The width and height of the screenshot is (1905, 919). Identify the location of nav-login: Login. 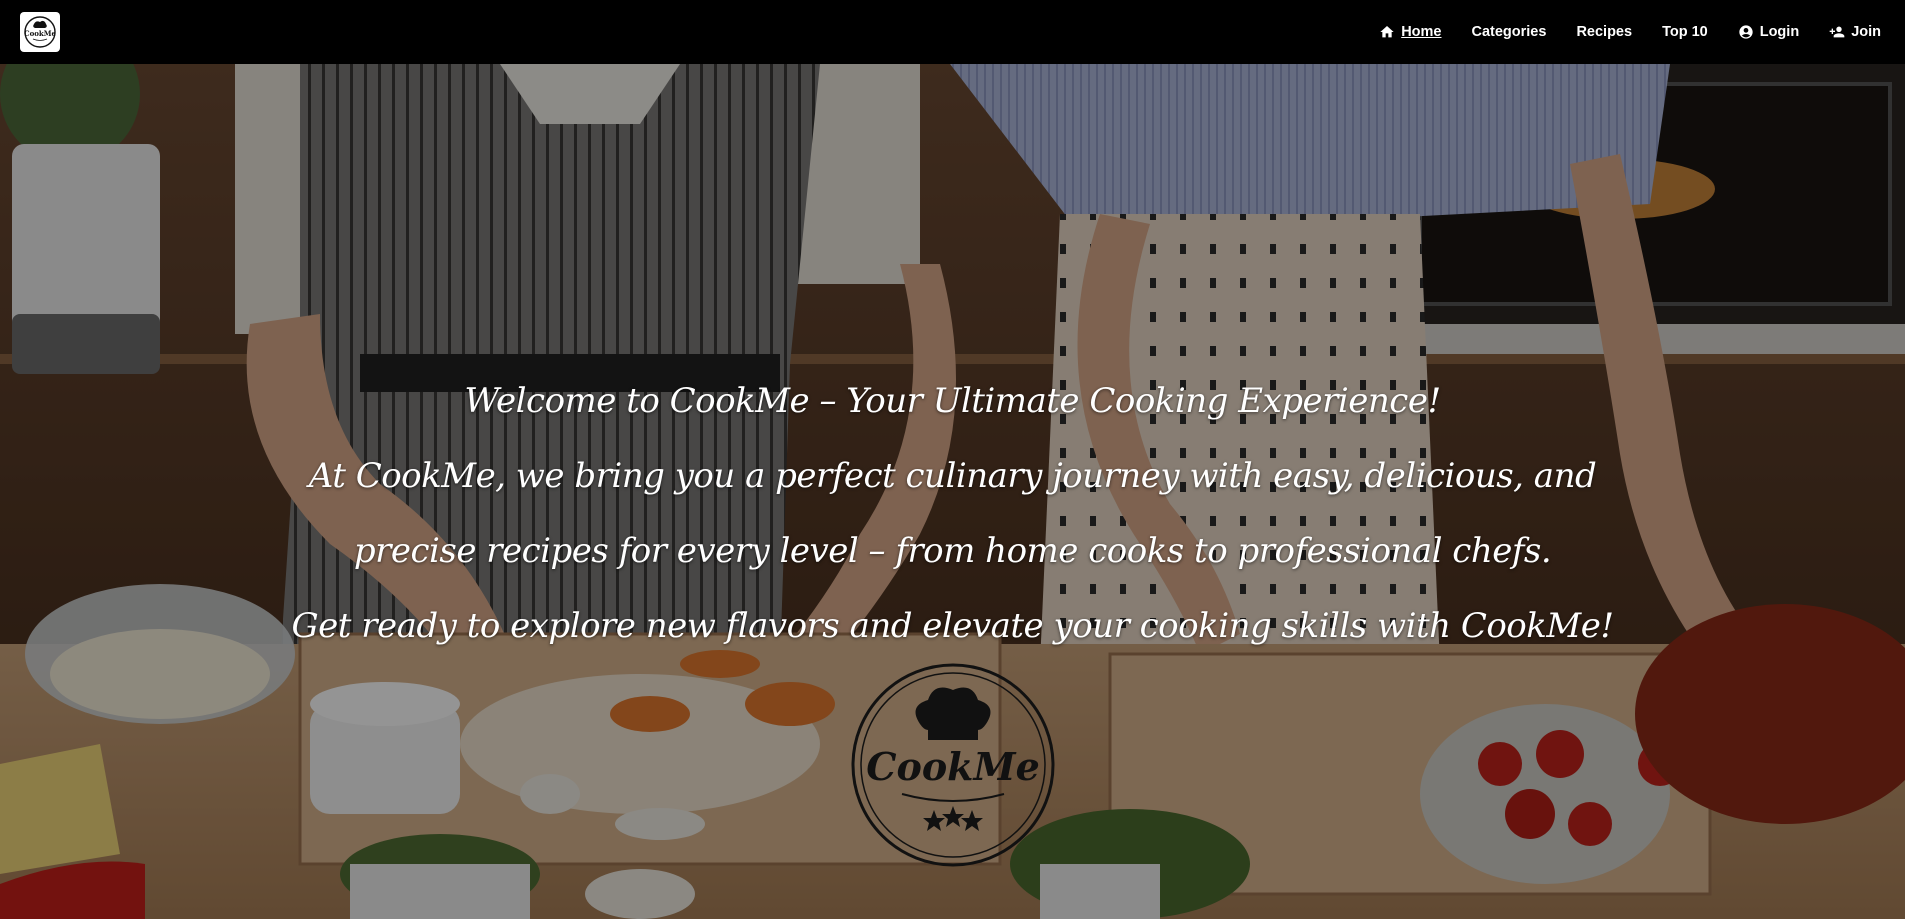
(1768, 32).